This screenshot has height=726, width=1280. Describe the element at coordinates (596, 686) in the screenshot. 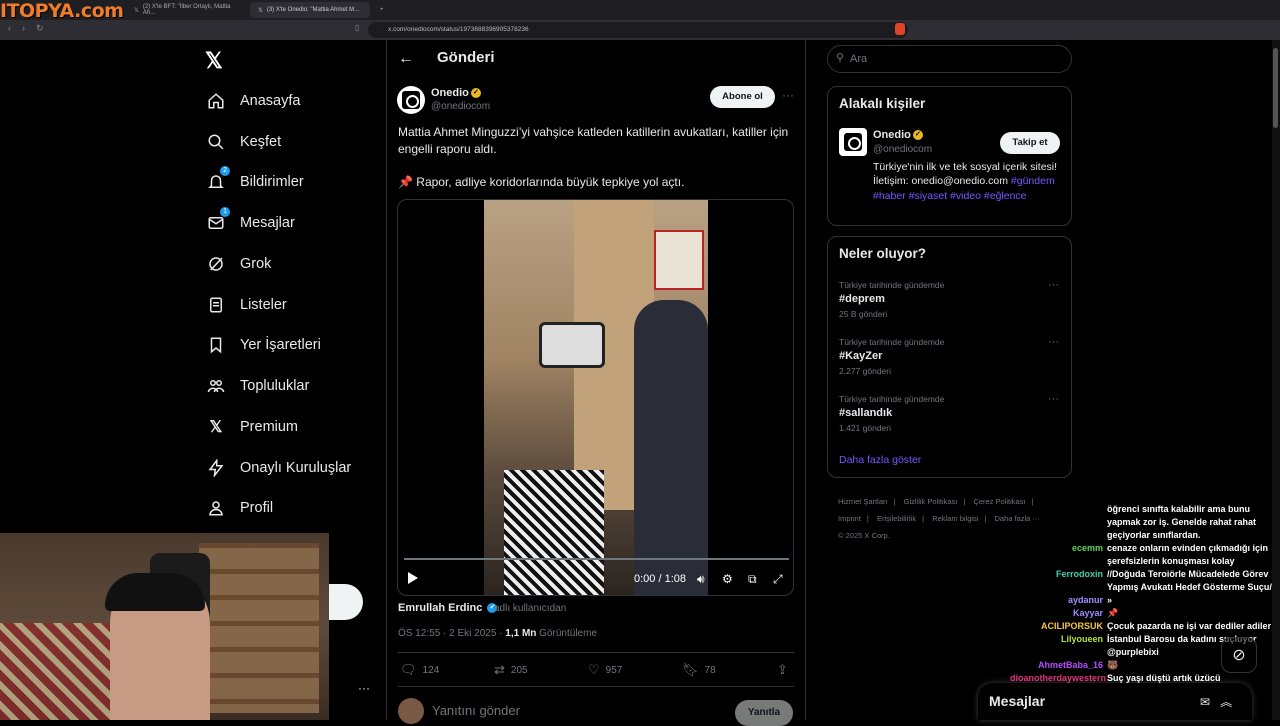

I see `divider` at that location.